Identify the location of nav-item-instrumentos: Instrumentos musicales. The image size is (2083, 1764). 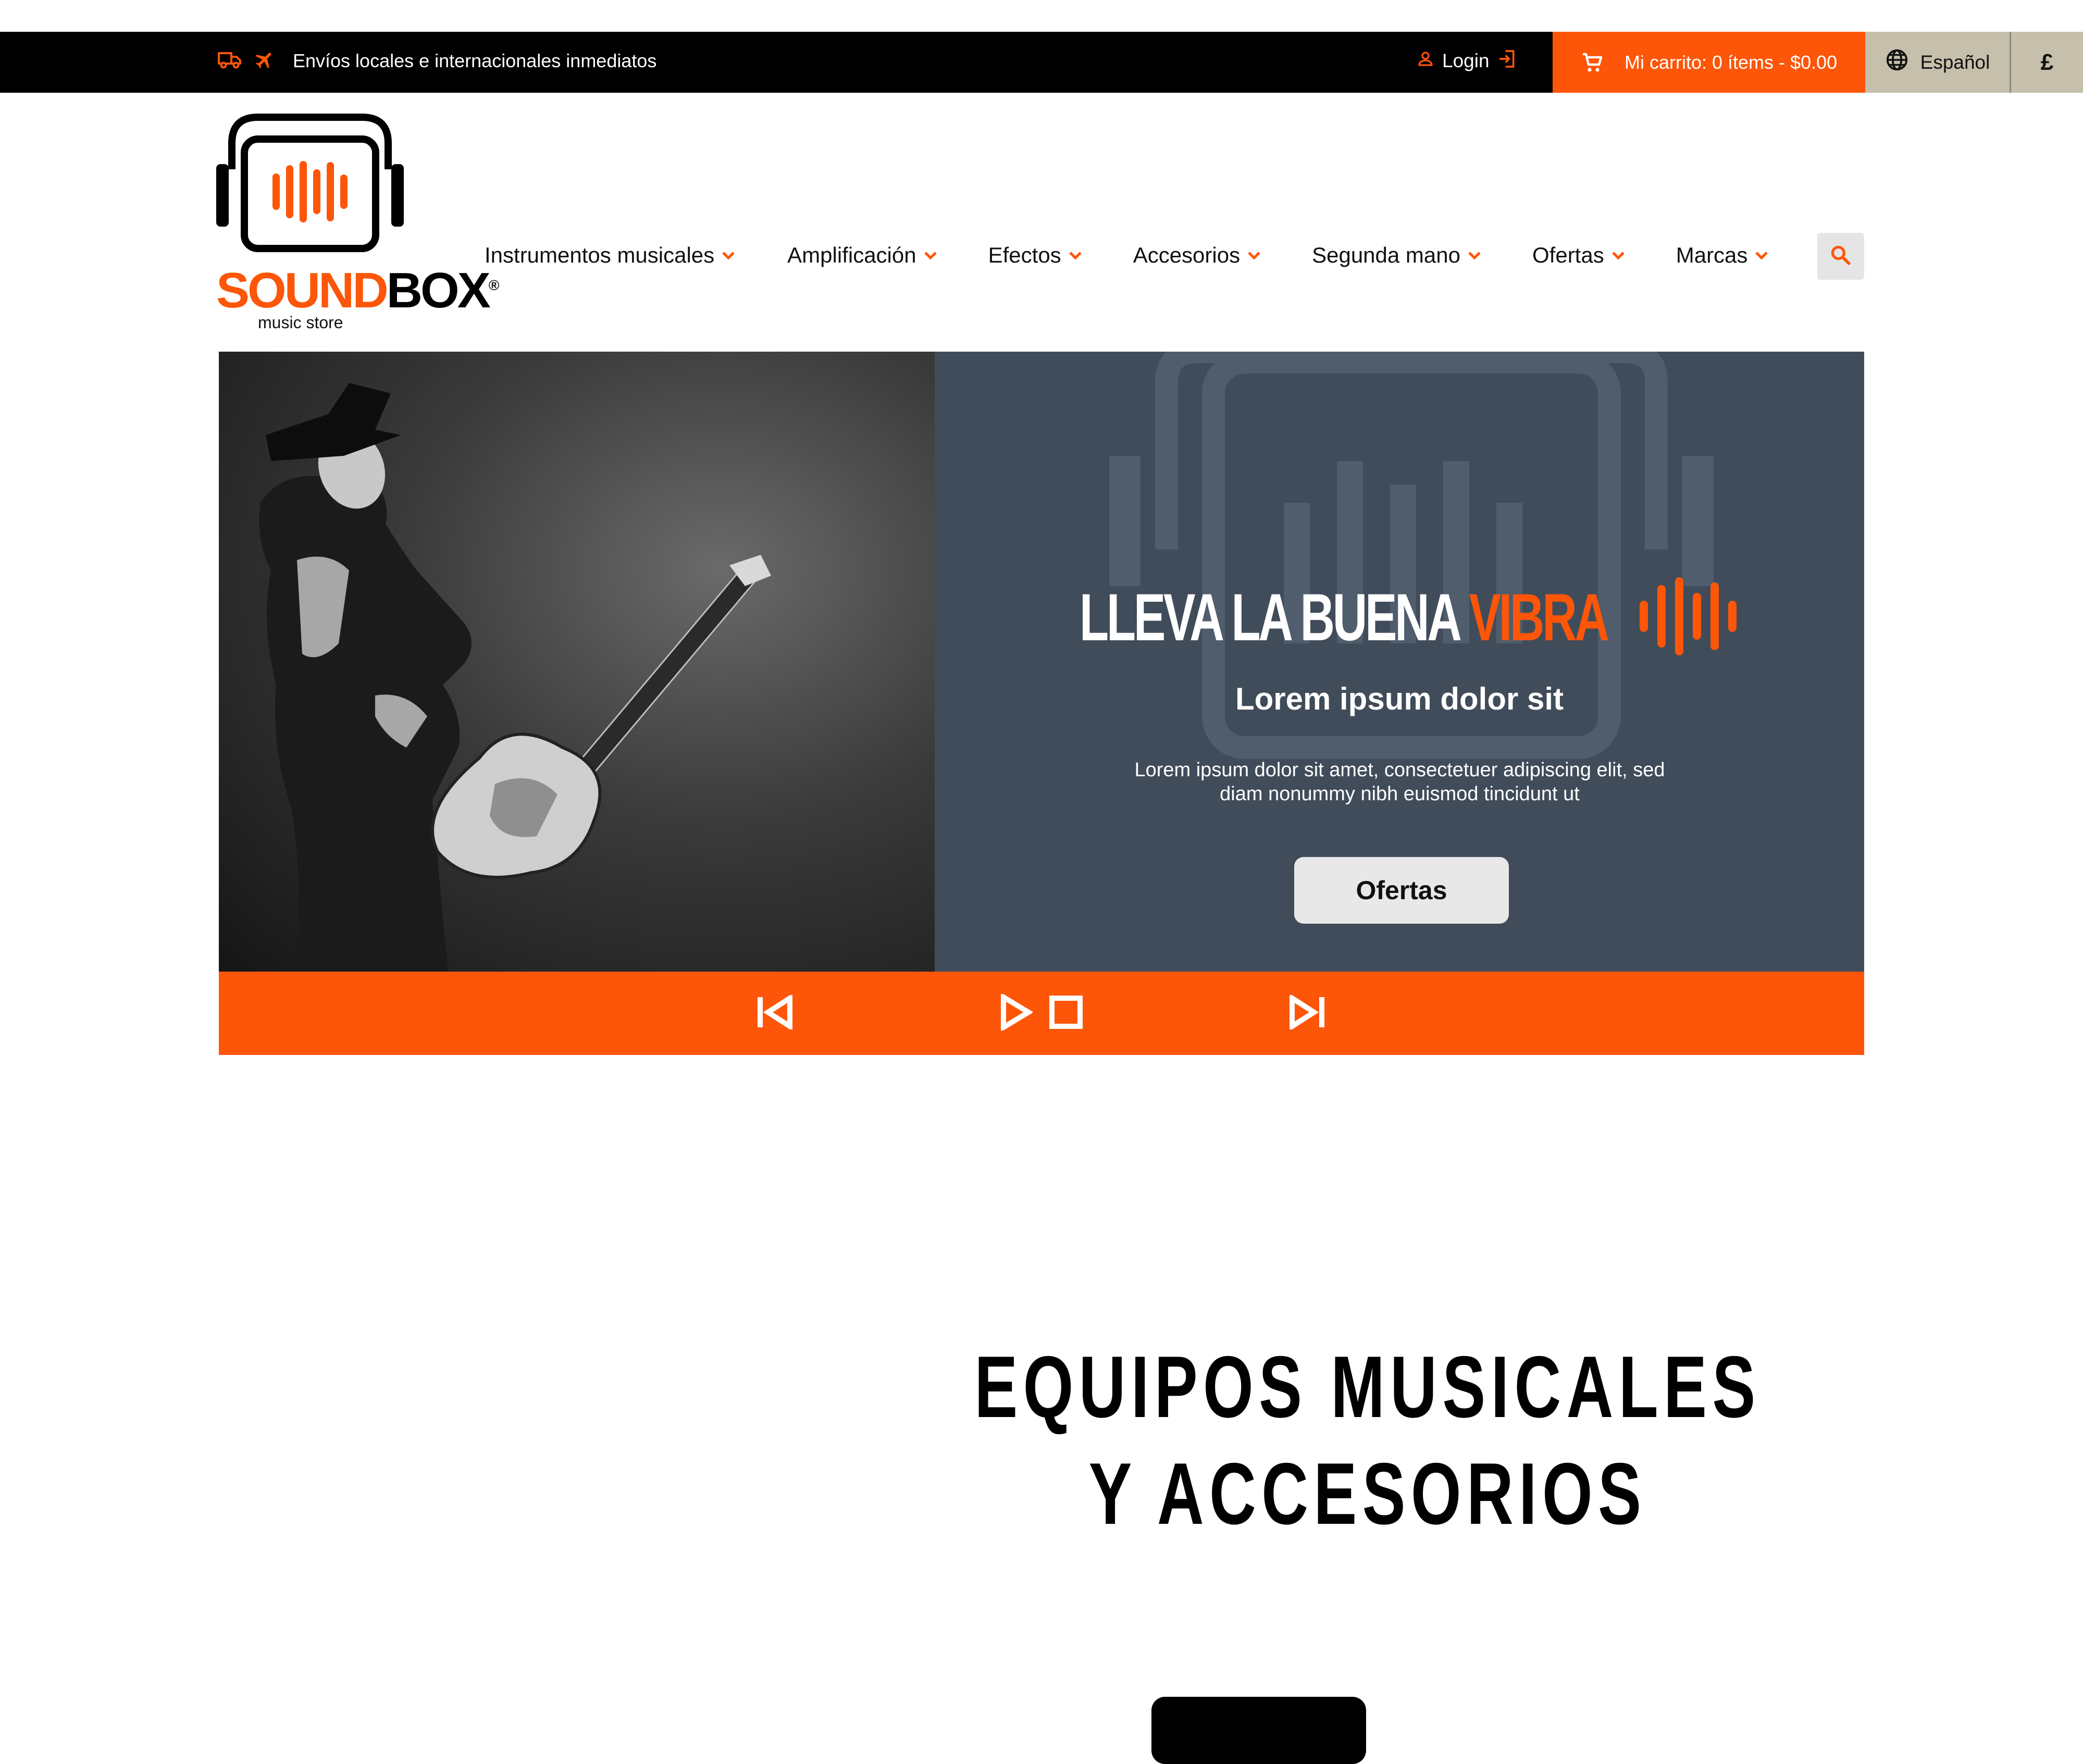
(610, 255).